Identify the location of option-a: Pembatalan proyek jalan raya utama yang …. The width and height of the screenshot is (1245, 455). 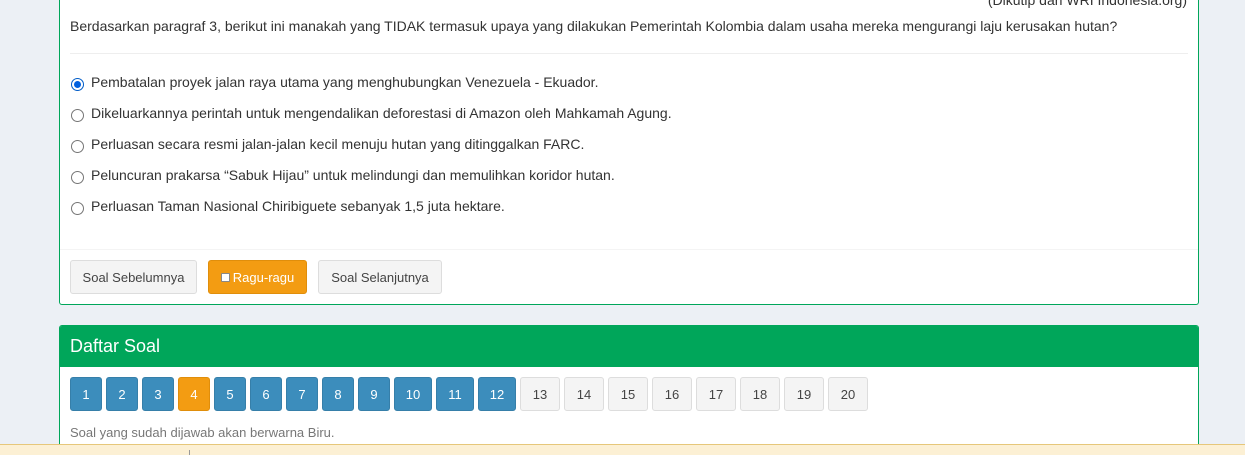
(371, 82).